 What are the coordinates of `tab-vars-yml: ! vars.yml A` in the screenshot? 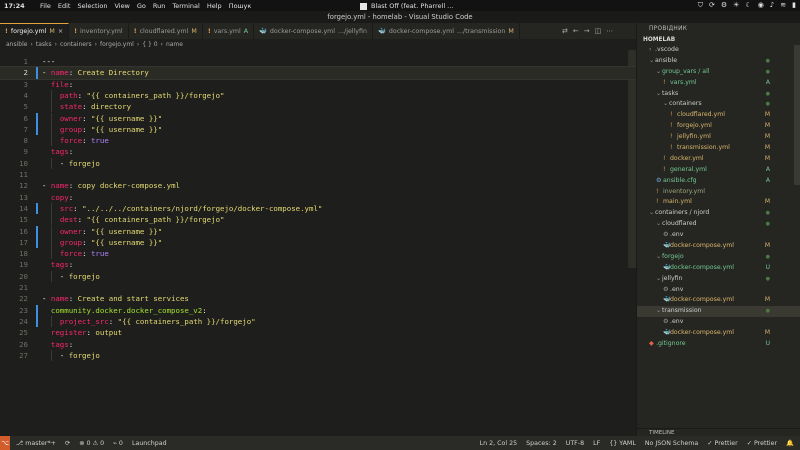 It's located at (229, 31).